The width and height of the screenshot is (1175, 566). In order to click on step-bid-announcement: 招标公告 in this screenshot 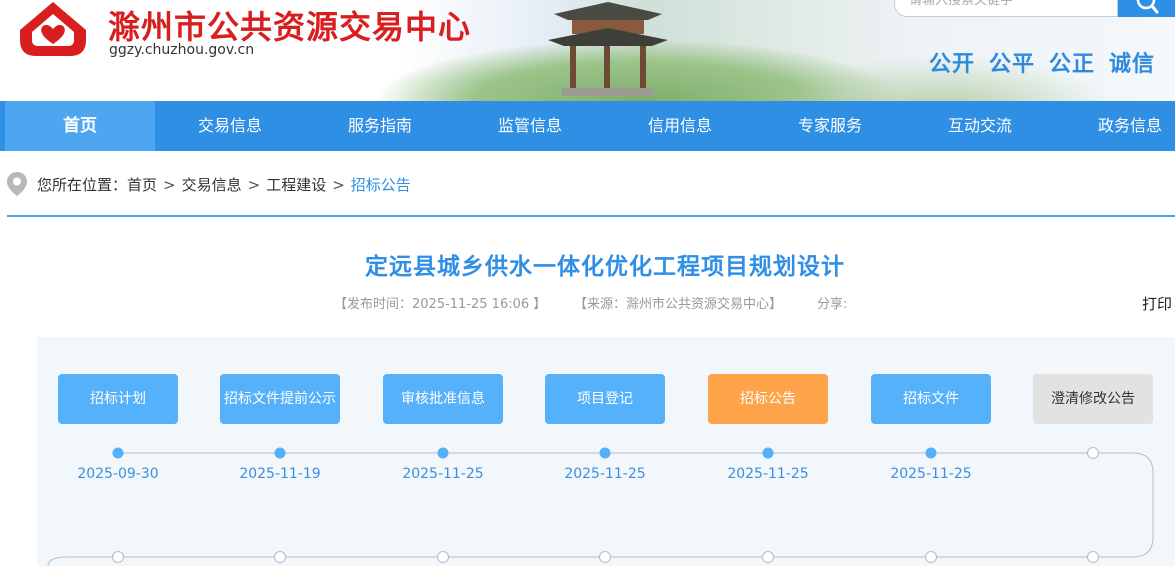, I will do `click(768, 399)`.